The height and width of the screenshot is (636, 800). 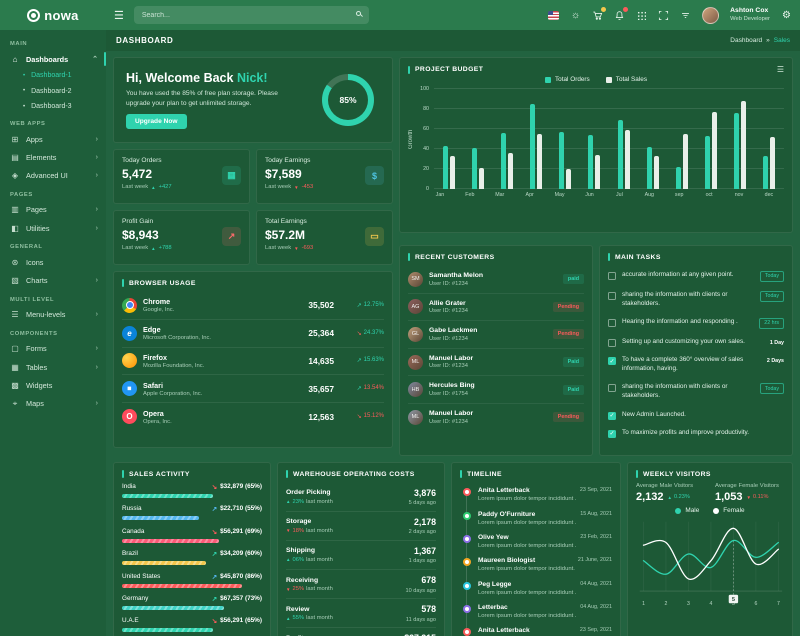 What do you see at coordinates (53, 403) in the screenshot?
I see `sidebar-item-maps: ⌖ Maps ›` at bounding box center [53, 403].